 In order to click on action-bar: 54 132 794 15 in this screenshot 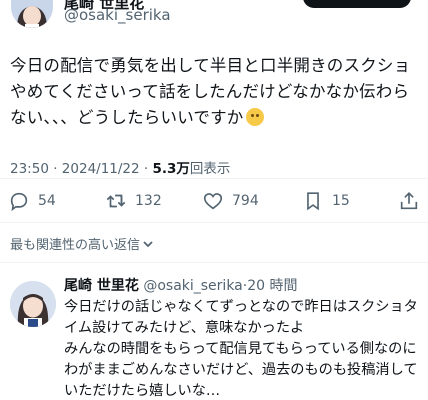, I will do `click(214, 201)`.